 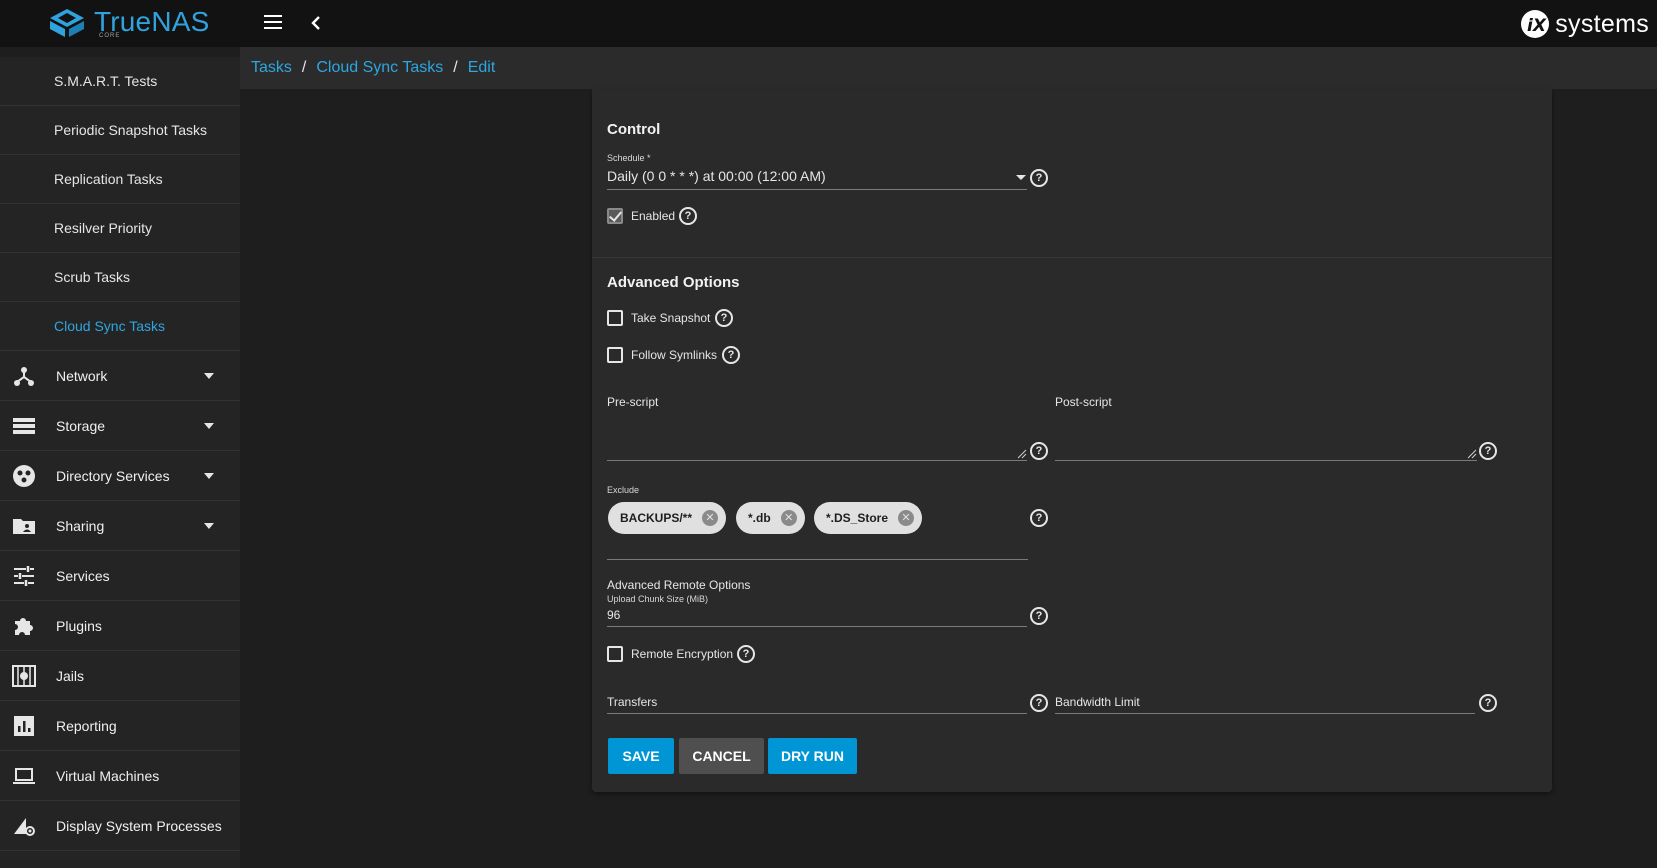 What do you see at coordinates (379, 68) in the screenshot?
I see `breadcrumb-cloud-sync-tasks: Cloud Sync Tasks` at bounding box center [379, 68].